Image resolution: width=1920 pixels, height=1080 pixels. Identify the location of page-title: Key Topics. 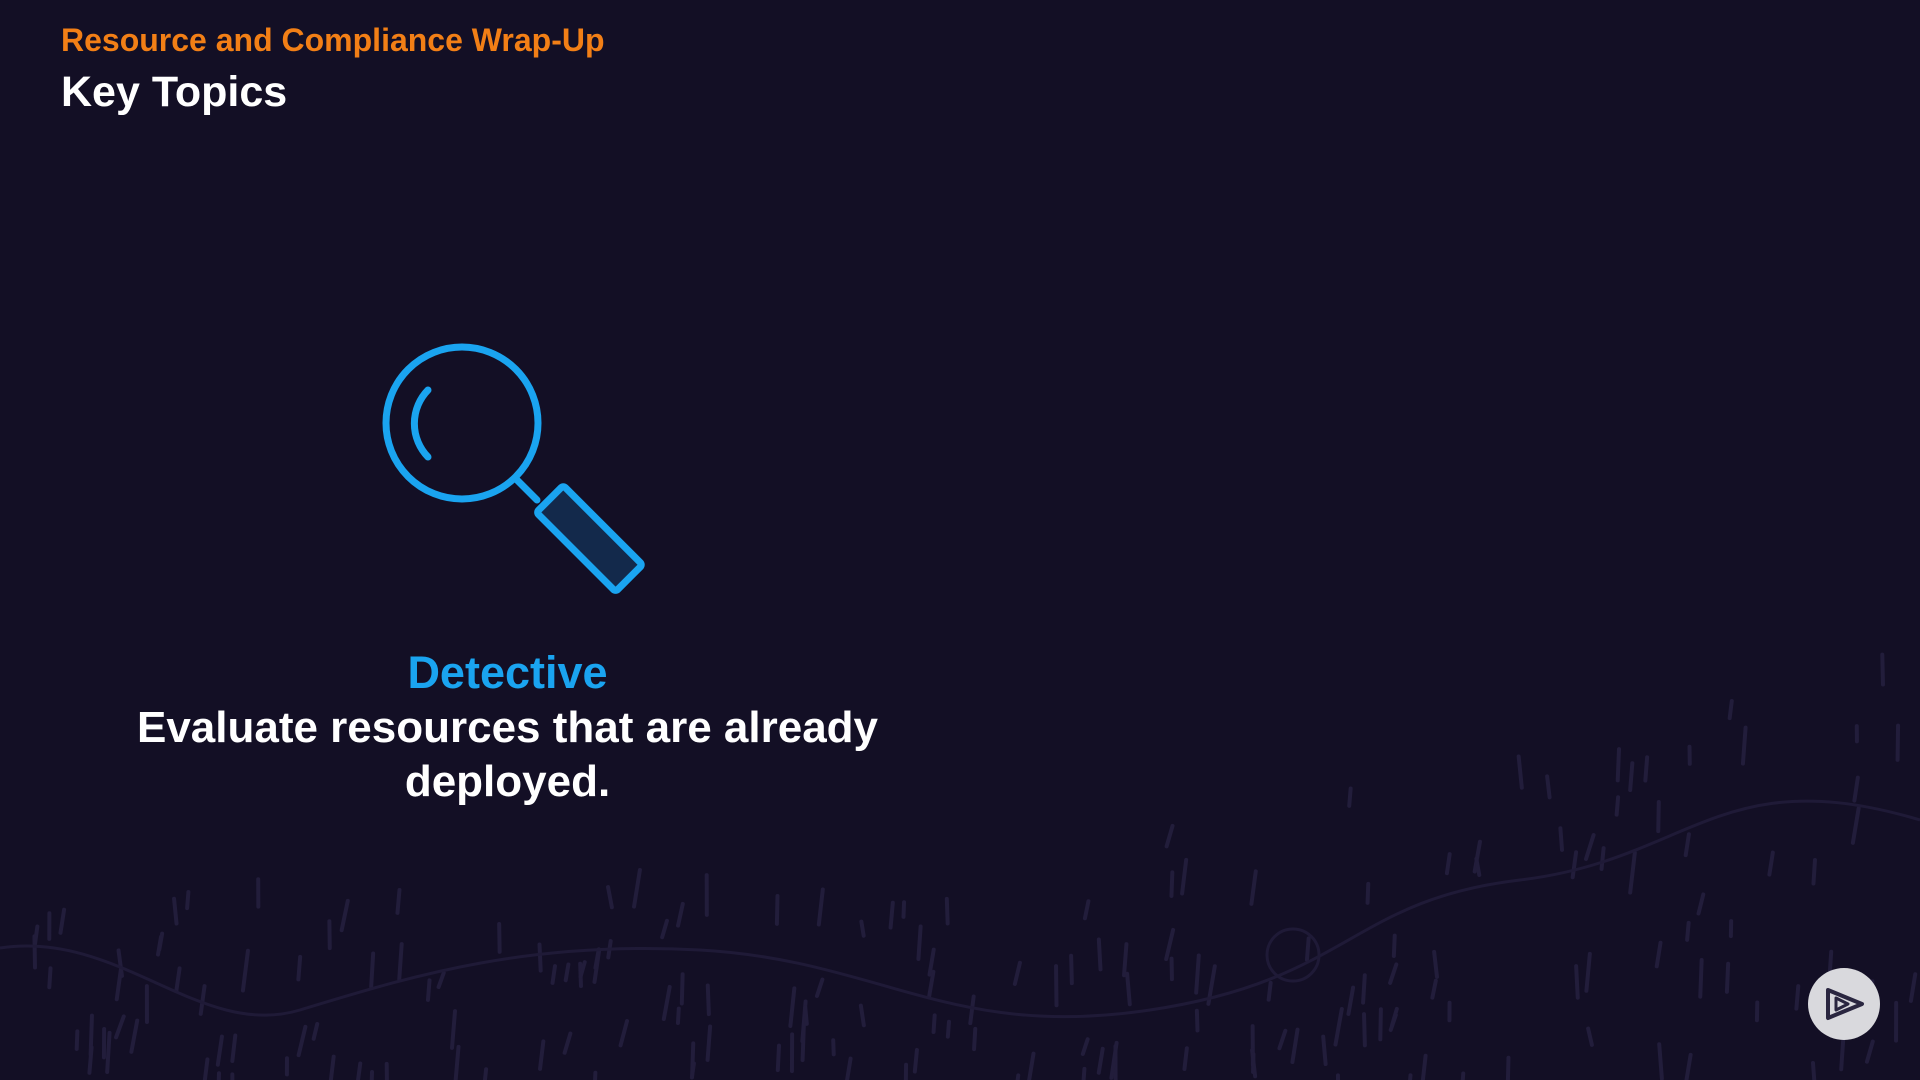
(174, 92).